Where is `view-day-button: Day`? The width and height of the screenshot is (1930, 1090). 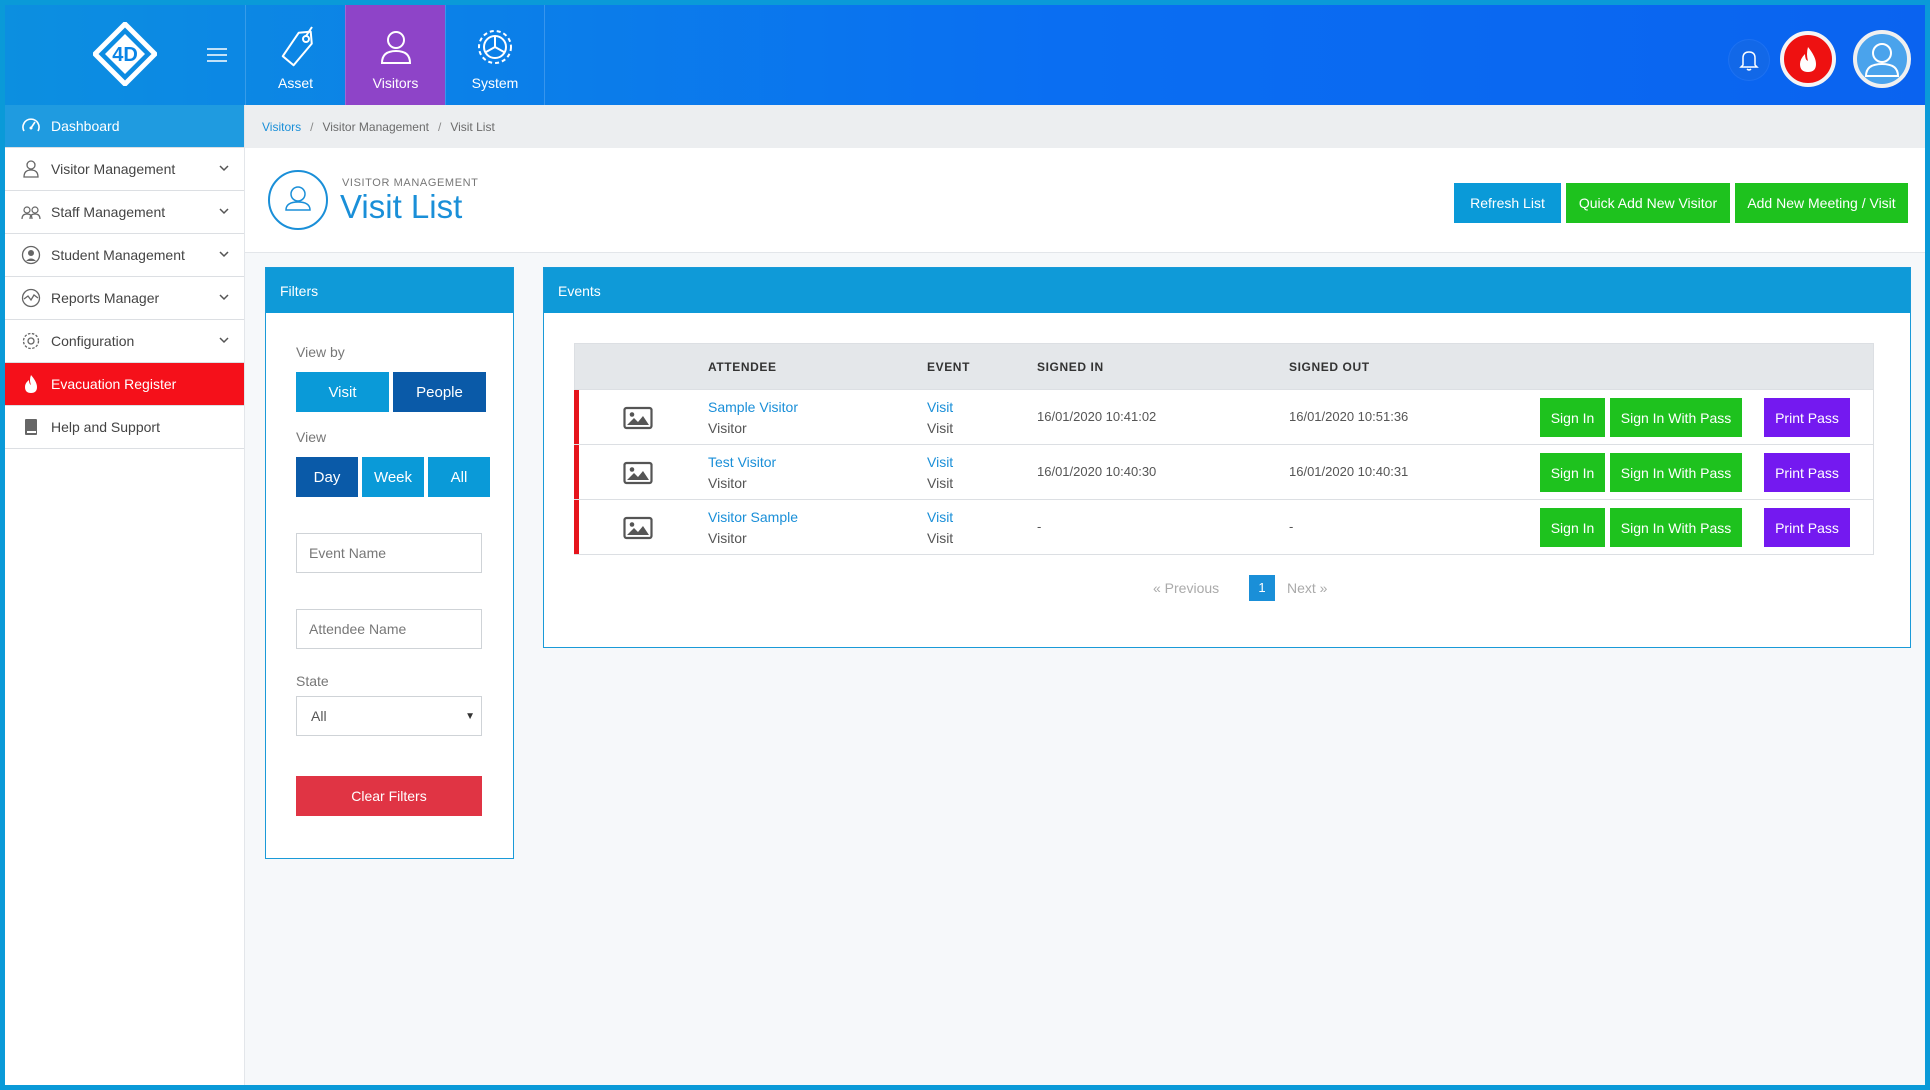 view-day-button: Day is located at coordinates (327, 477).